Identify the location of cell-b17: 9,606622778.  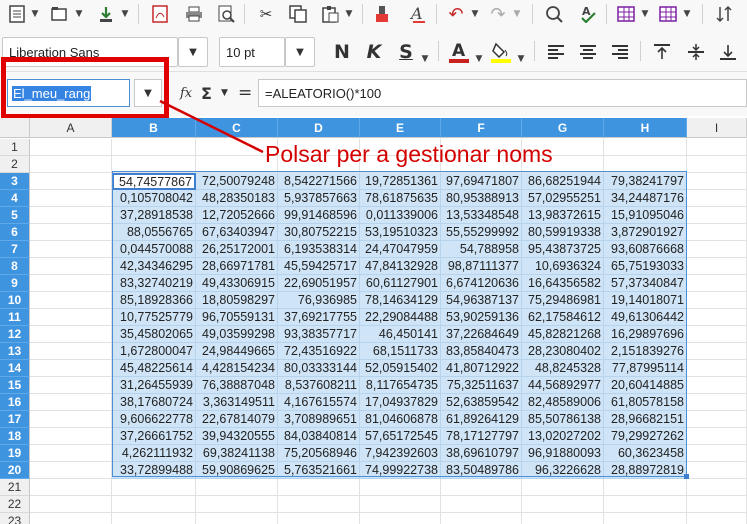
(154, 419).